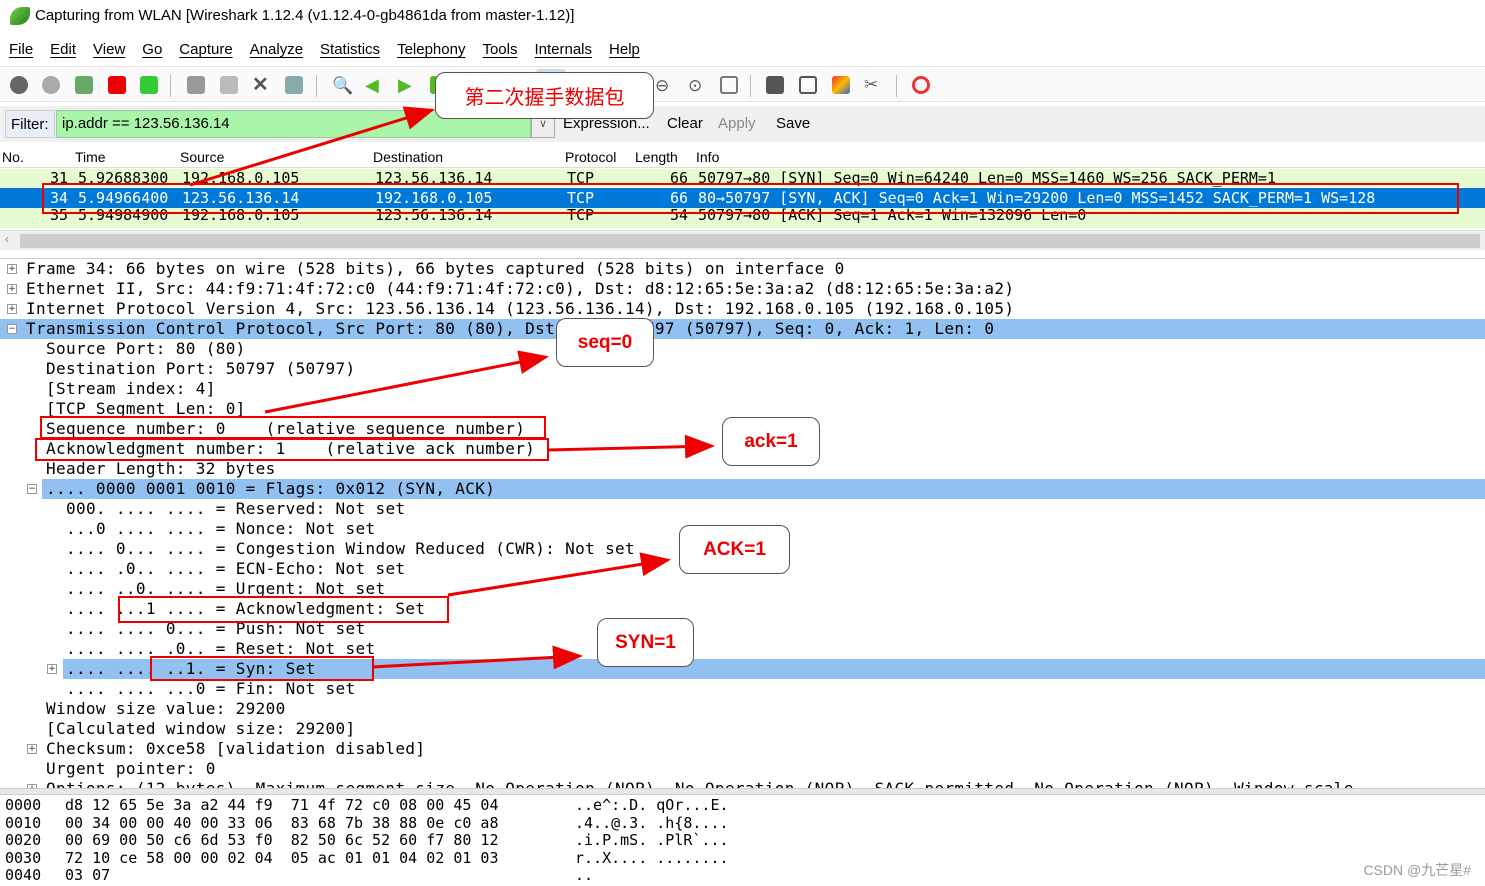 This screenshot has height=886, width=1485. What do you see at coordinates (605, 342) in the screenshot?
I see `callout-seq: seq=0` at bounding box center [605, 342].